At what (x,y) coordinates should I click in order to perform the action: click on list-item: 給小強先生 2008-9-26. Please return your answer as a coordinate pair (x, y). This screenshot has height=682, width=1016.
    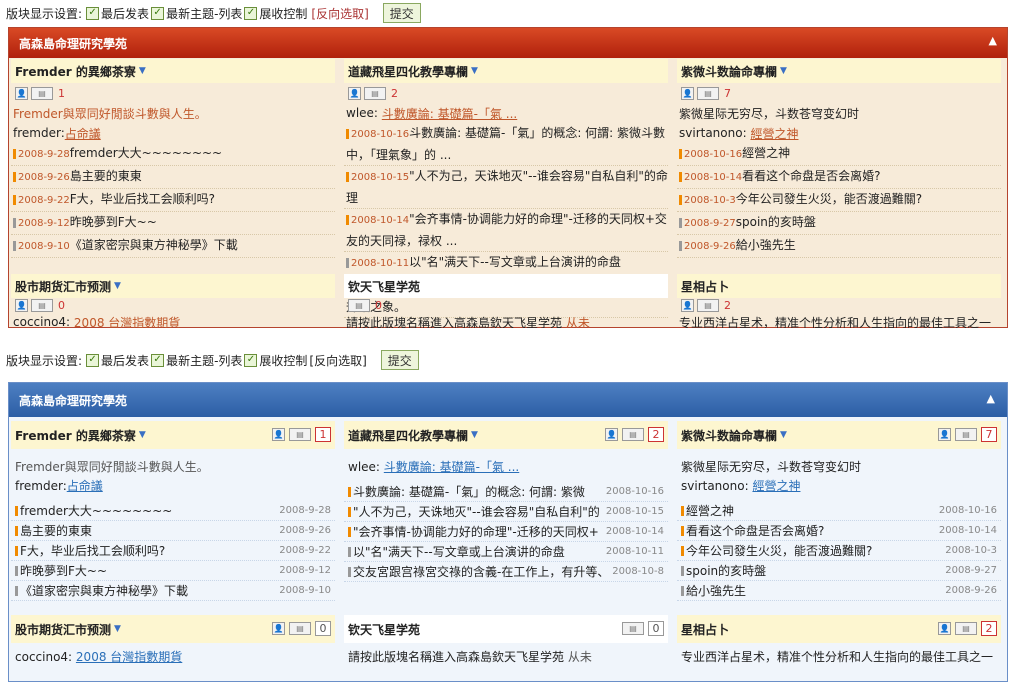
    Looking at the image, I should click on (839, 591).